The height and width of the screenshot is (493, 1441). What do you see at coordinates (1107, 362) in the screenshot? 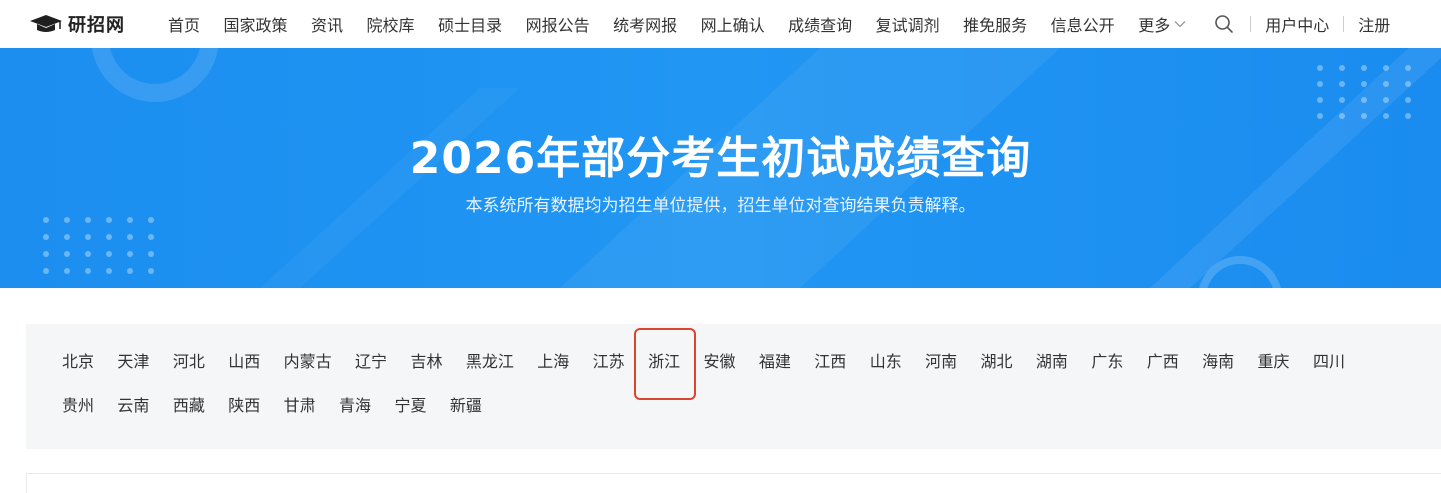
I see `province-guangdong: 广东` at bounding box center [1107, 362].